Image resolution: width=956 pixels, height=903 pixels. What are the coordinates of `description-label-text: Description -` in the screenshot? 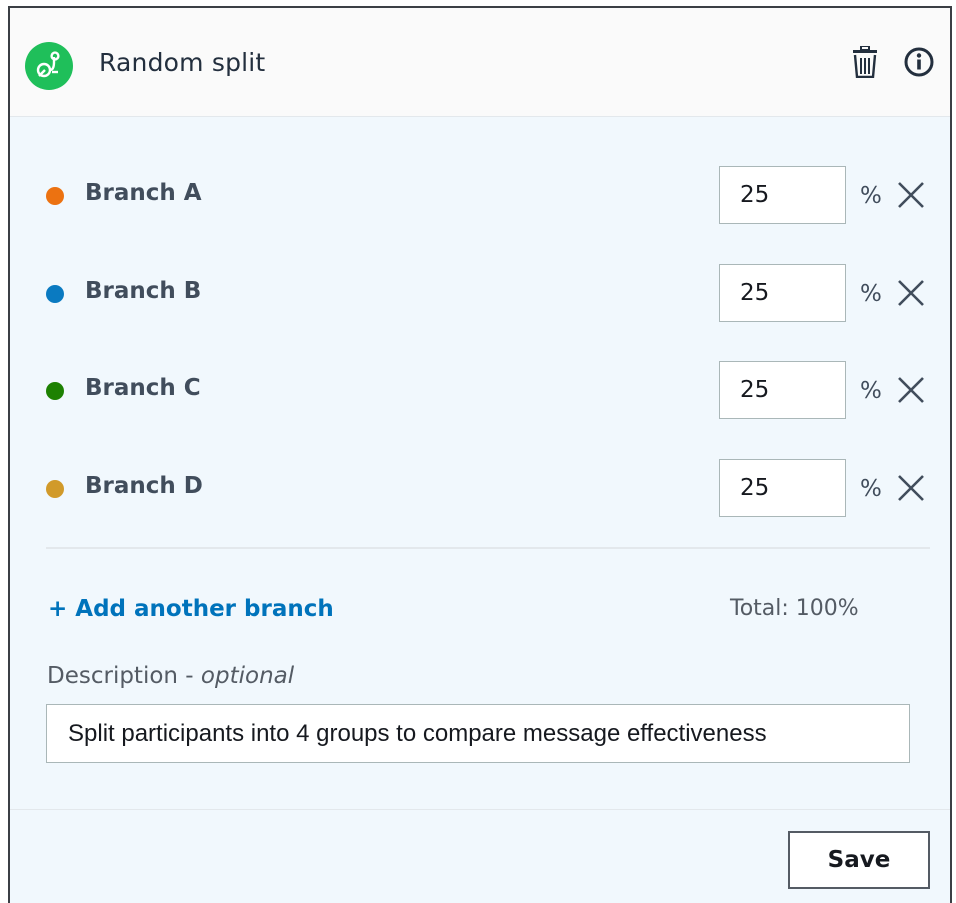 It's located at (124, 676).